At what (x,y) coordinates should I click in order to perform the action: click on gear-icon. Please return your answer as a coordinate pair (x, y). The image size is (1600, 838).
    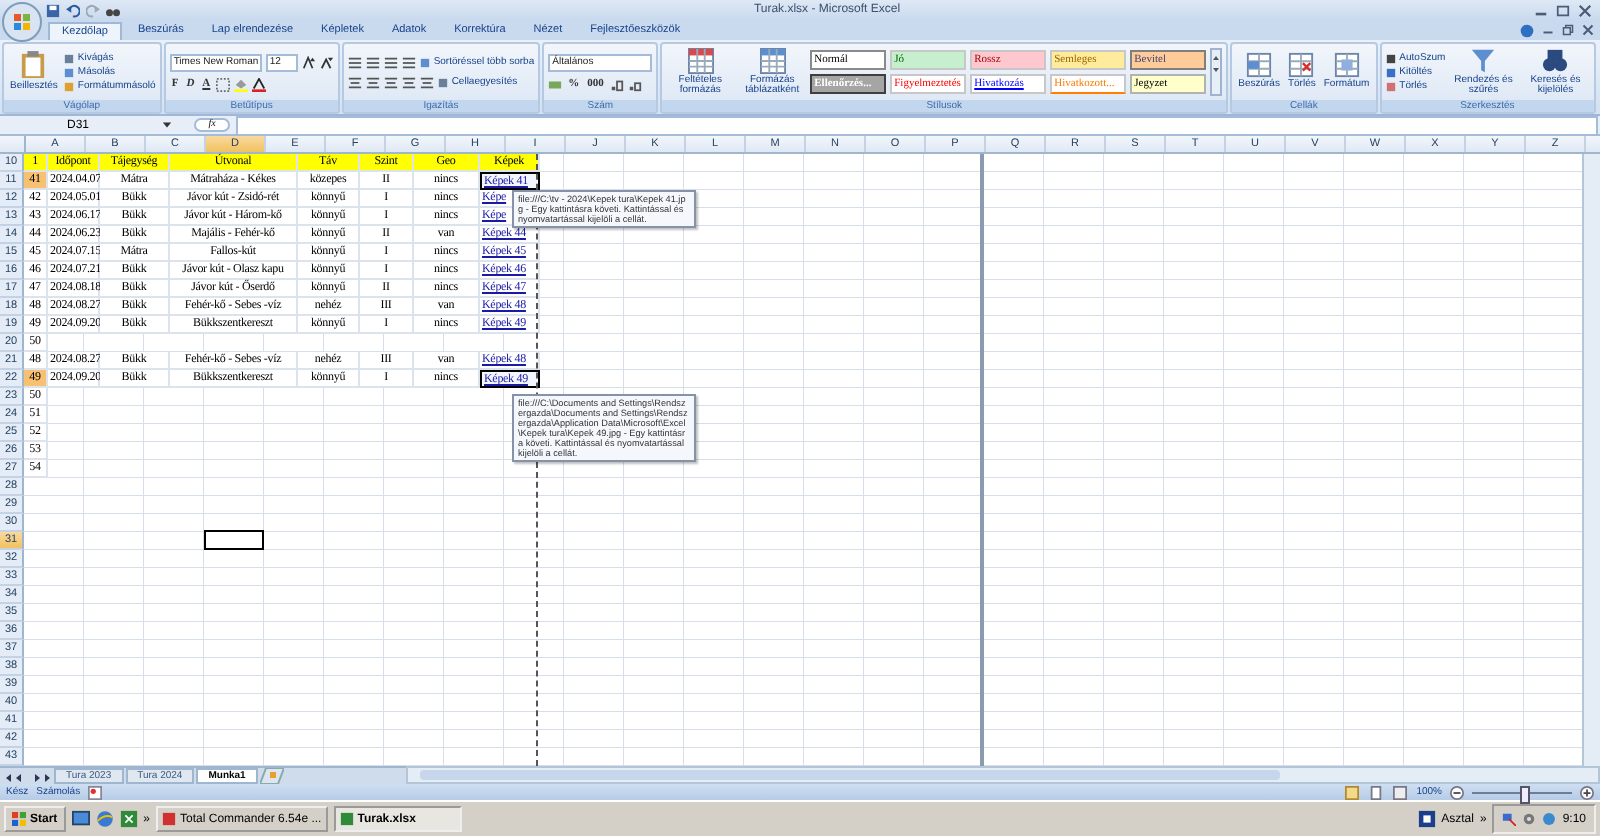
    Looking at the image, I should click on (1529, 819).